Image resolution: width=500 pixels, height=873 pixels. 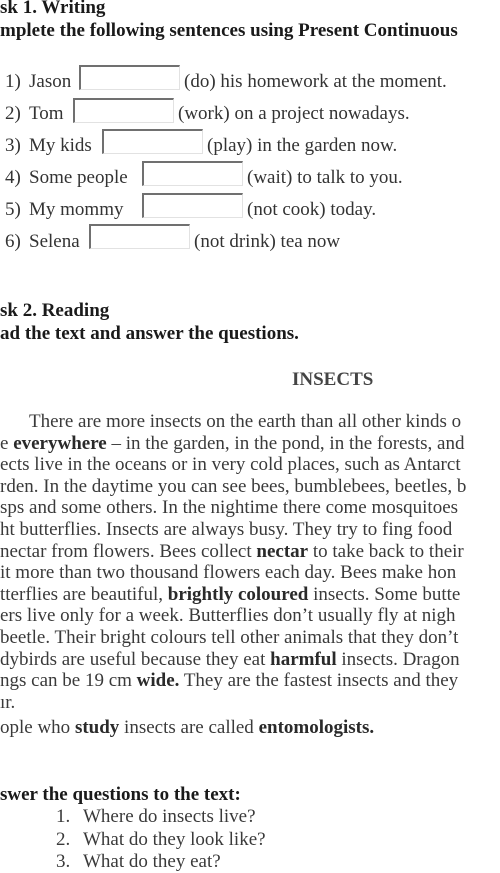 What do you see at coordinates (7, 443) in the screenshot?
I see `text-segment: e` at bounding box center [7, 443].